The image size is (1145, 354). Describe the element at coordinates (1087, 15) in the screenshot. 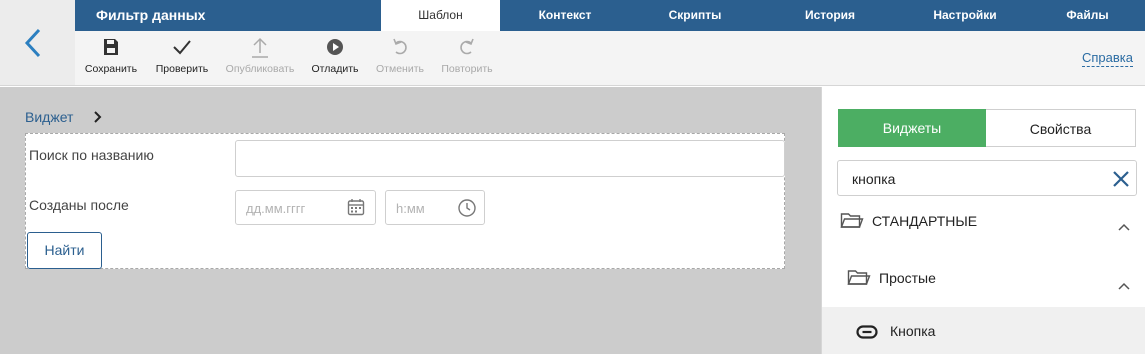

I see `tab-files: Файлы` at that location.